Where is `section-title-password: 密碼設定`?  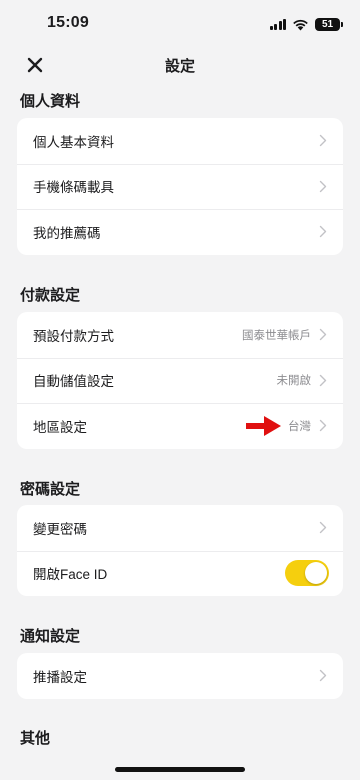 section-title-password: 密碼設定 is located at coordinates (50, 489).